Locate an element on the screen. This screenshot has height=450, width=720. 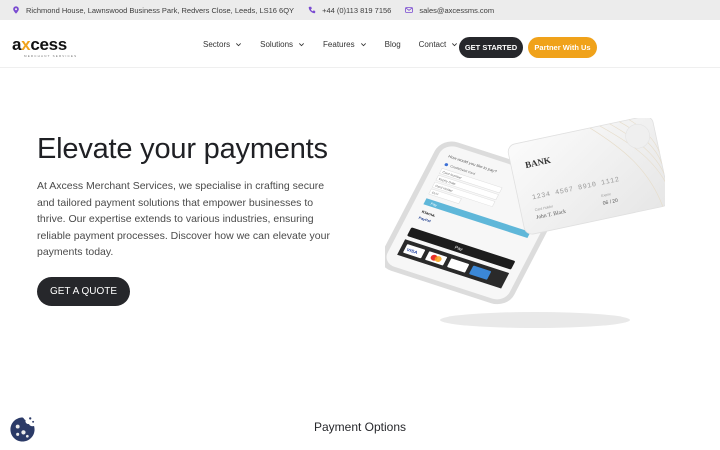
hero-title: Elevate your payments is located at coordinates (182, 149).